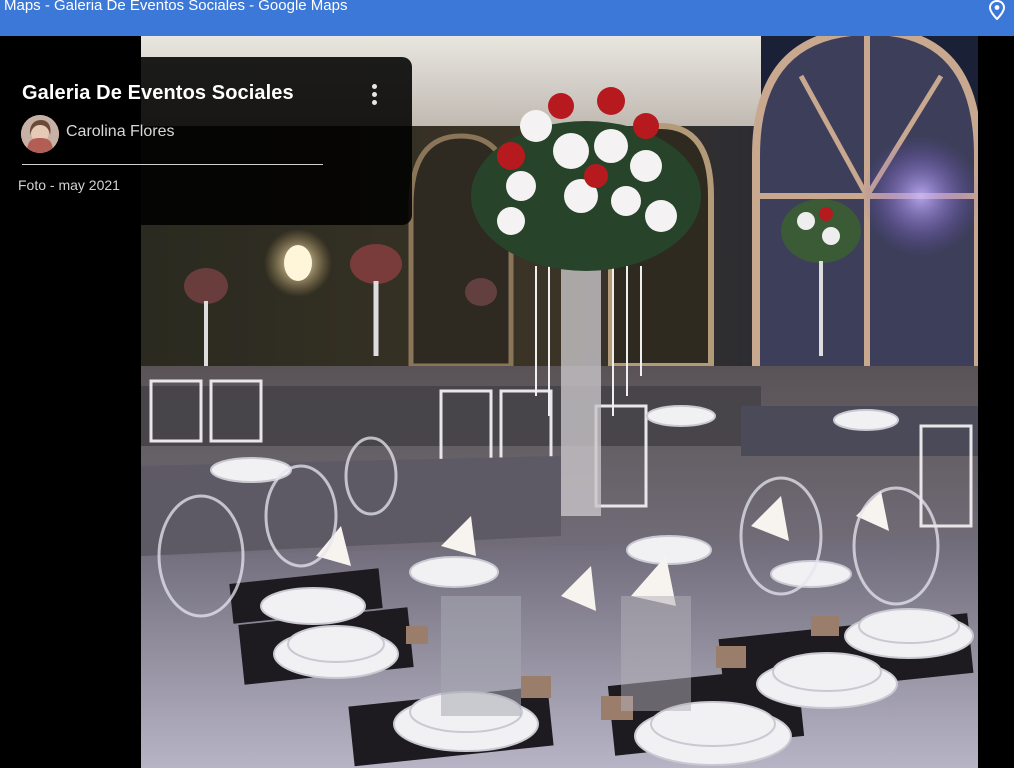 The image size is (1014, 768). What do you see at coordinates (40, 134) in the screenshot?
I see `author-avatar` at bounding box center [40, 134].